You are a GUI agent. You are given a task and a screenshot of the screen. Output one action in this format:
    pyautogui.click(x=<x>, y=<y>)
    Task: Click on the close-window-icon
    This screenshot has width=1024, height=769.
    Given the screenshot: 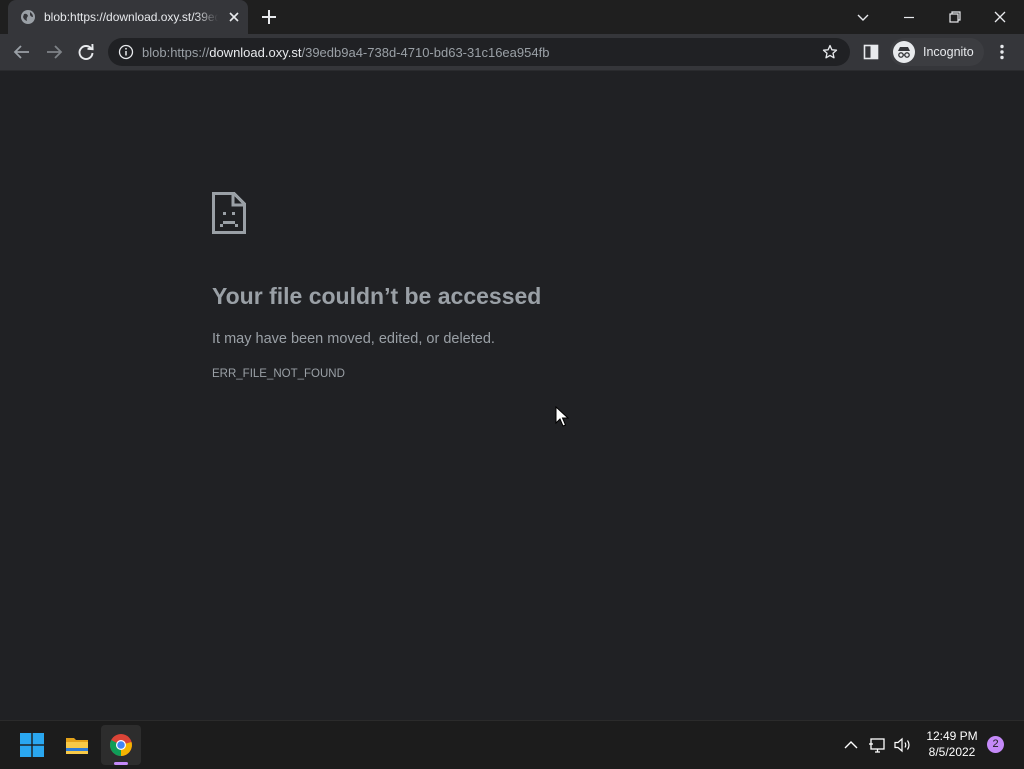 What is the action you would take?
    pyautogui.click(x=1000, y=17)
    